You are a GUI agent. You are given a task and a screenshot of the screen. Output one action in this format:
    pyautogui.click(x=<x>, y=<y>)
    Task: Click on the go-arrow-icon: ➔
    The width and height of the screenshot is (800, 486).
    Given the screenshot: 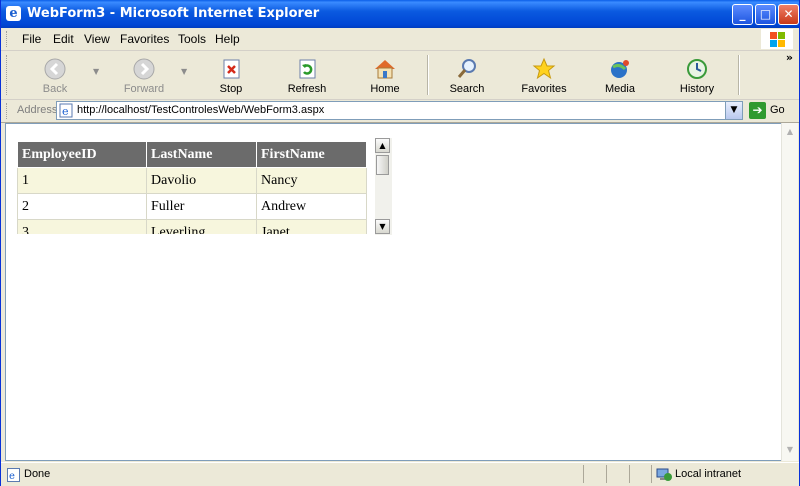 What is the action you would take?
    pyautogui.click(x=757, y=110)
    